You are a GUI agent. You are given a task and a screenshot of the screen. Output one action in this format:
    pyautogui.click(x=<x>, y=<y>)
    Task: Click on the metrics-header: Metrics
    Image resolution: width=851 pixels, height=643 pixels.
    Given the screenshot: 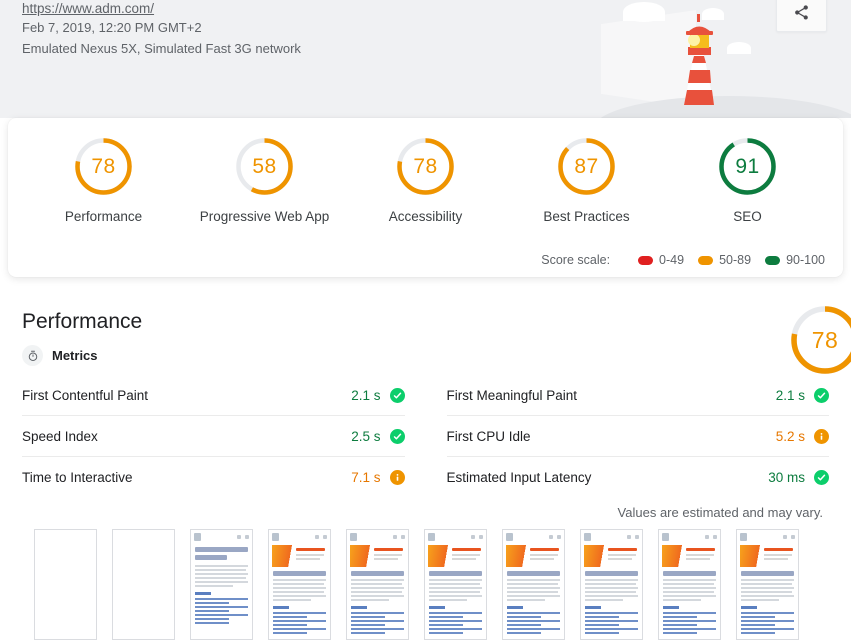 What is the action you would take?
    pyautogui.click(x=60, y=355)
    